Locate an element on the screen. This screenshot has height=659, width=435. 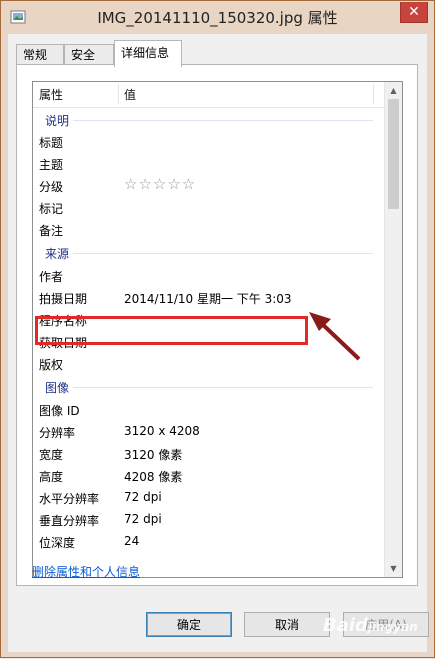
title-bar: IMG_20141110_150320.jpg 属性 ✕ is located at coordinates (217, 17).